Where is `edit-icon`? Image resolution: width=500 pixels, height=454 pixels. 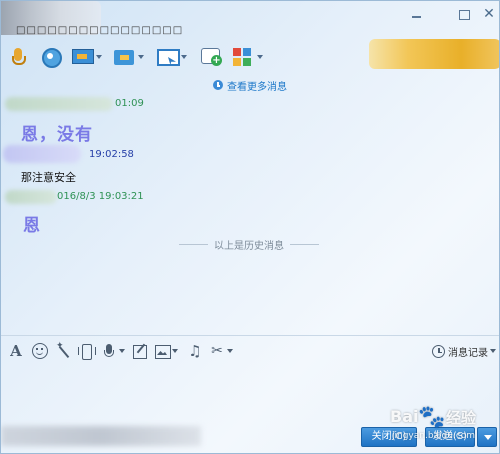 edit-icon is located at coordinates (140, 351).